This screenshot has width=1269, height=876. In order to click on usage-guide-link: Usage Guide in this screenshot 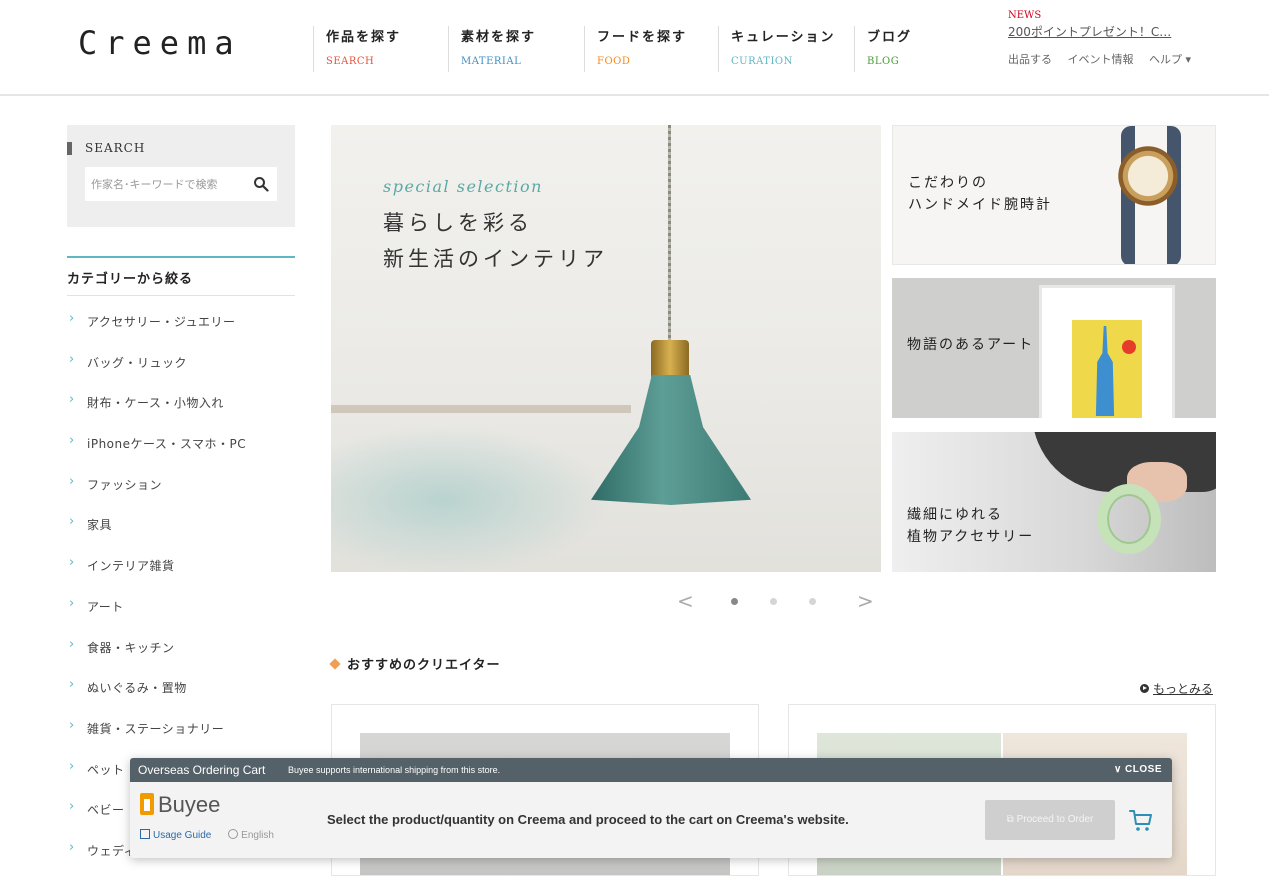, I will do `click(176, 835)`.